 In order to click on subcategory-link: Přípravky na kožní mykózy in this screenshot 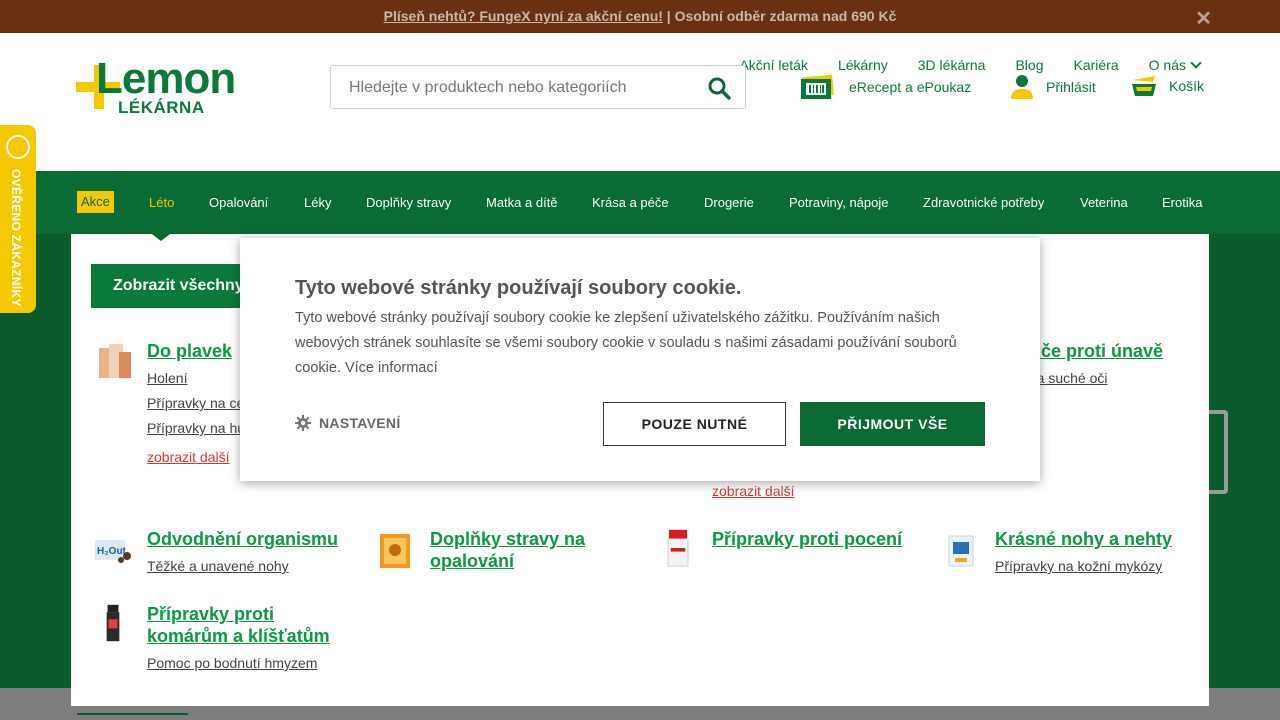, I will do `click(1095, 566)`.